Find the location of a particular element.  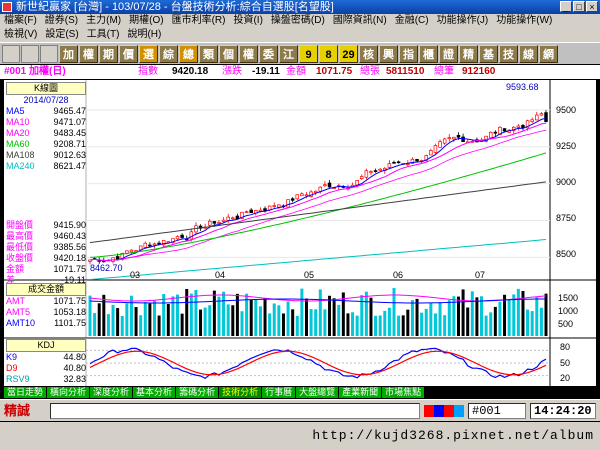

toolbar-button: 網 is located at coordinates (548, 53).